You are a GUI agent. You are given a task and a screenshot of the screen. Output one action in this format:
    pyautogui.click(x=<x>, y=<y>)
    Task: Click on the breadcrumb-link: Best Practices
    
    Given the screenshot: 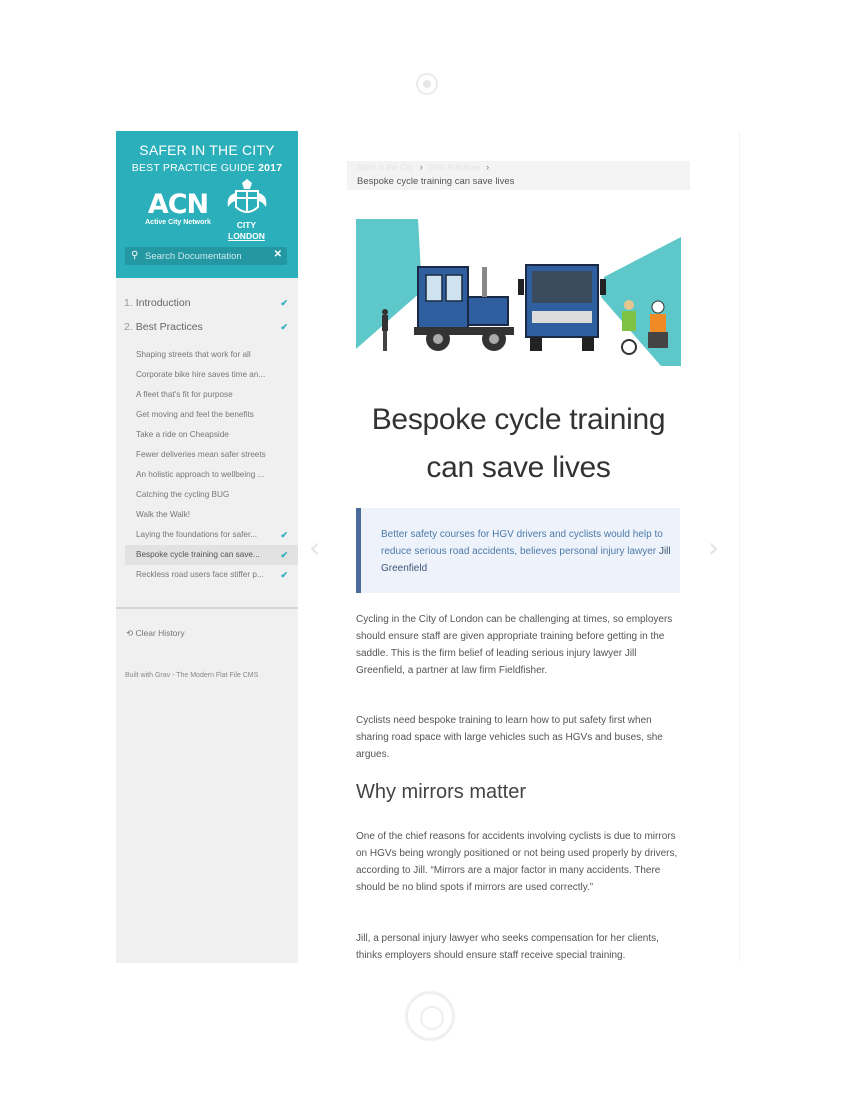 What is the action you would take?
    pyautogui.click(x=454, y=167)
    